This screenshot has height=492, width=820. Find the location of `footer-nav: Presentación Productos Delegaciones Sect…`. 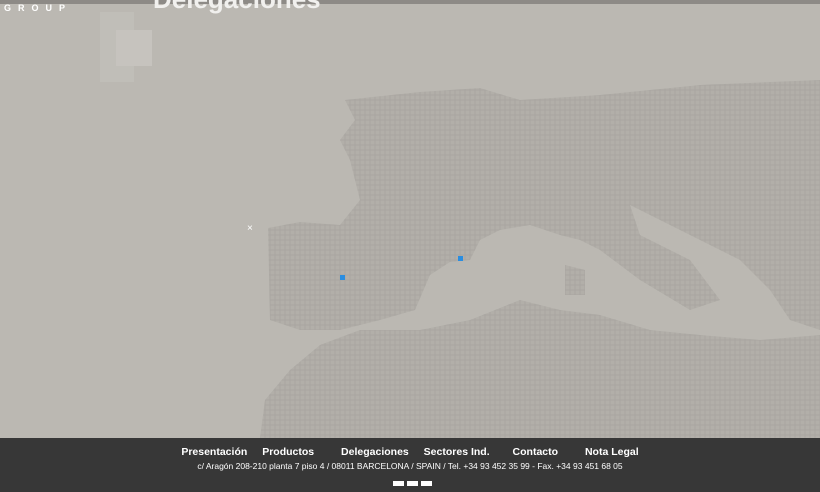

footer-nav: Presentación Productos Delegaciones Sect… is located at coordinates (410, 452).